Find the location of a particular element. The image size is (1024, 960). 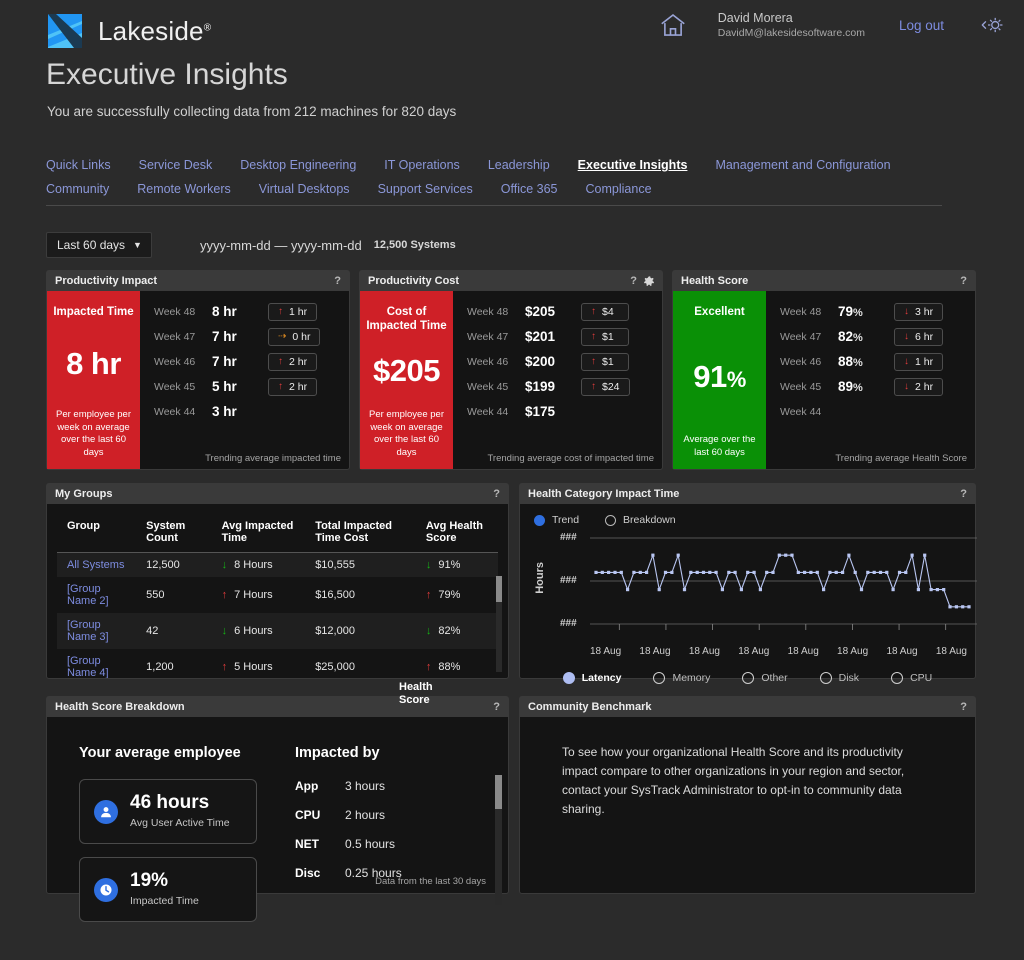

nav-item-remote-workers: Remote Workers is located at coordinates (184, 189).